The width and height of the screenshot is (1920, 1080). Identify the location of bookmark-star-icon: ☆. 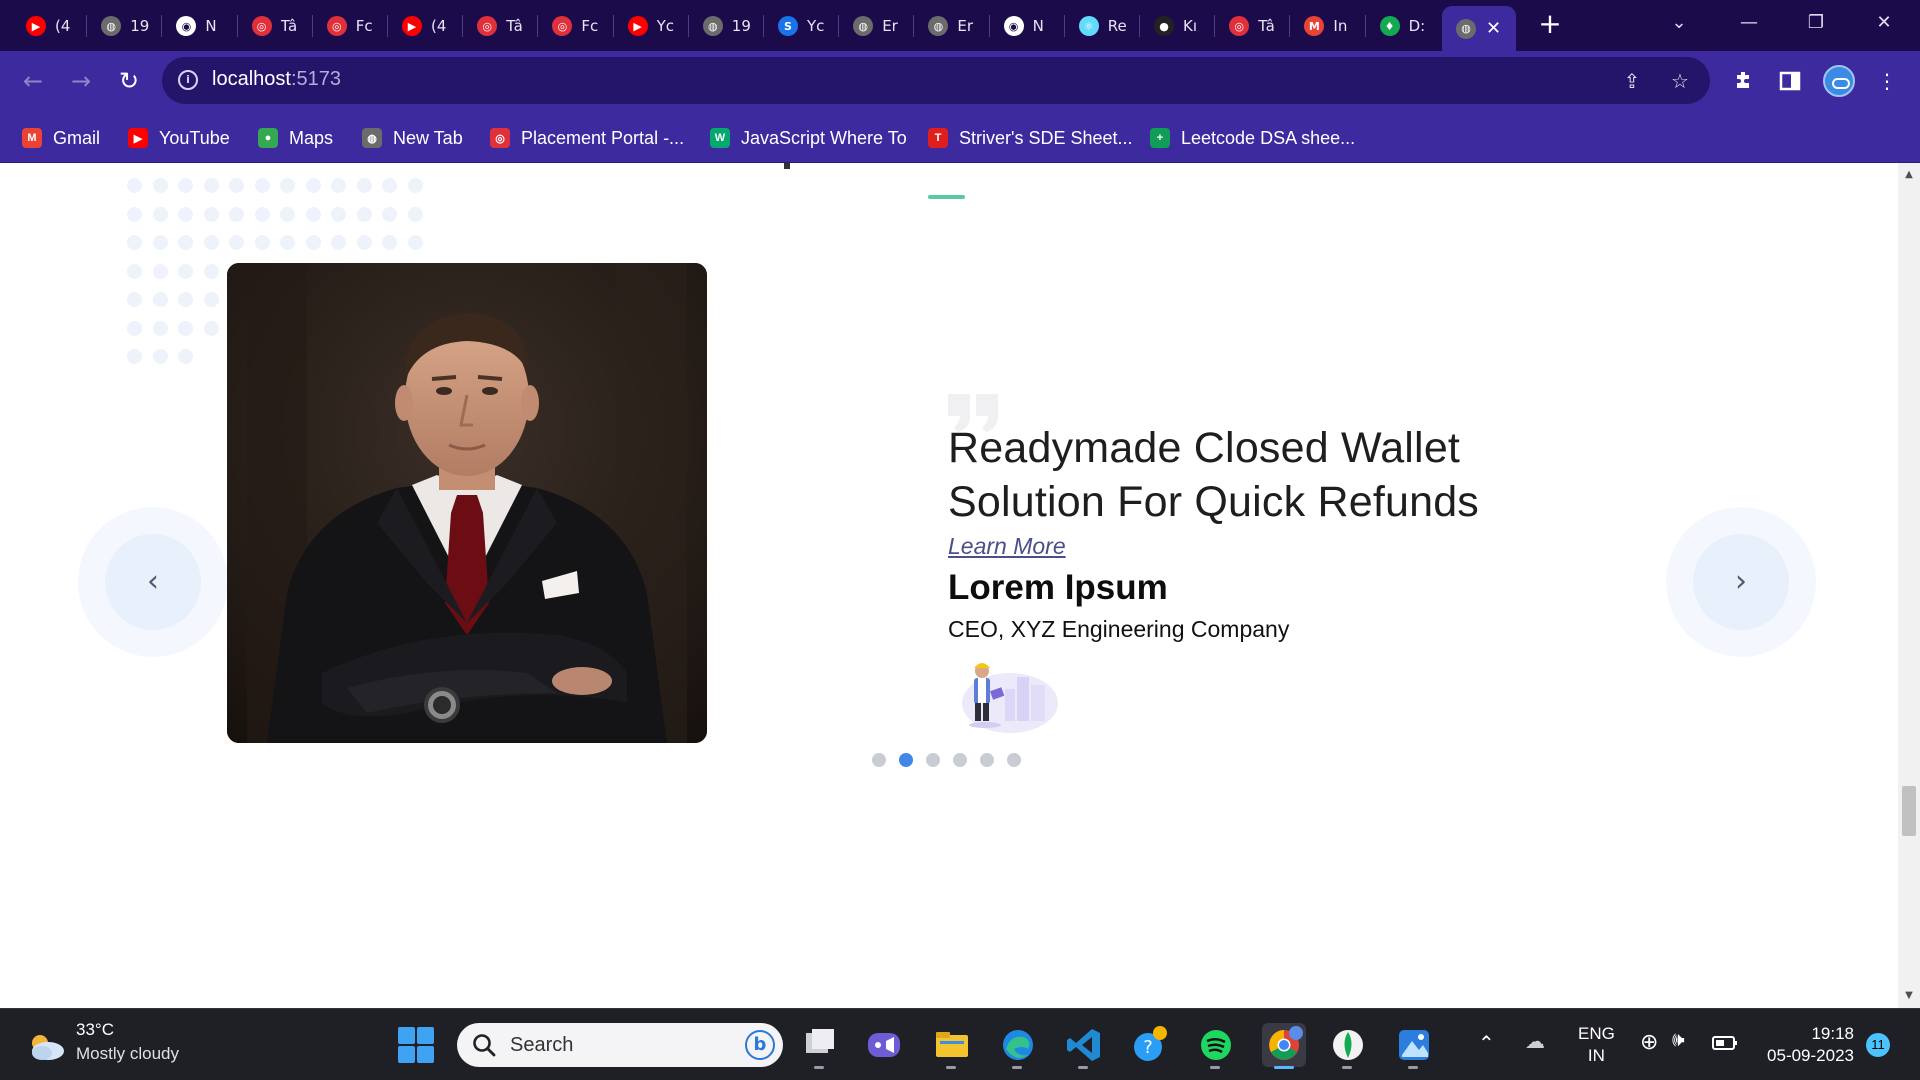
(1680, 81).